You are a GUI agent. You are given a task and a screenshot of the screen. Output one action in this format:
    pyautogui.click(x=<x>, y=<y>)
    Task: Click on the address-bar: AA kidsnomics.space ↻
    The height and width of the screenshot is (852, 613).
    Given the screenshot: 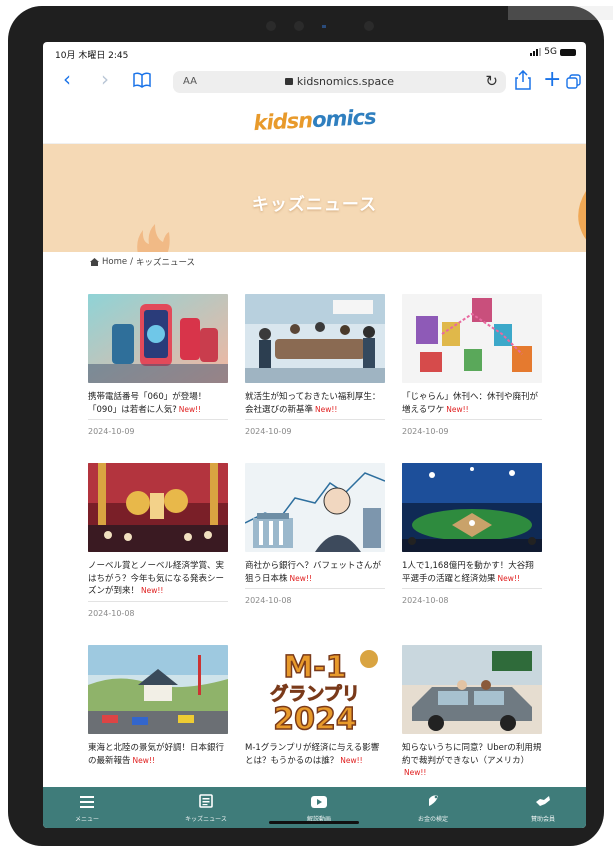 What is the action you would take?
    pyautogui.click(x=339, y=82)
    